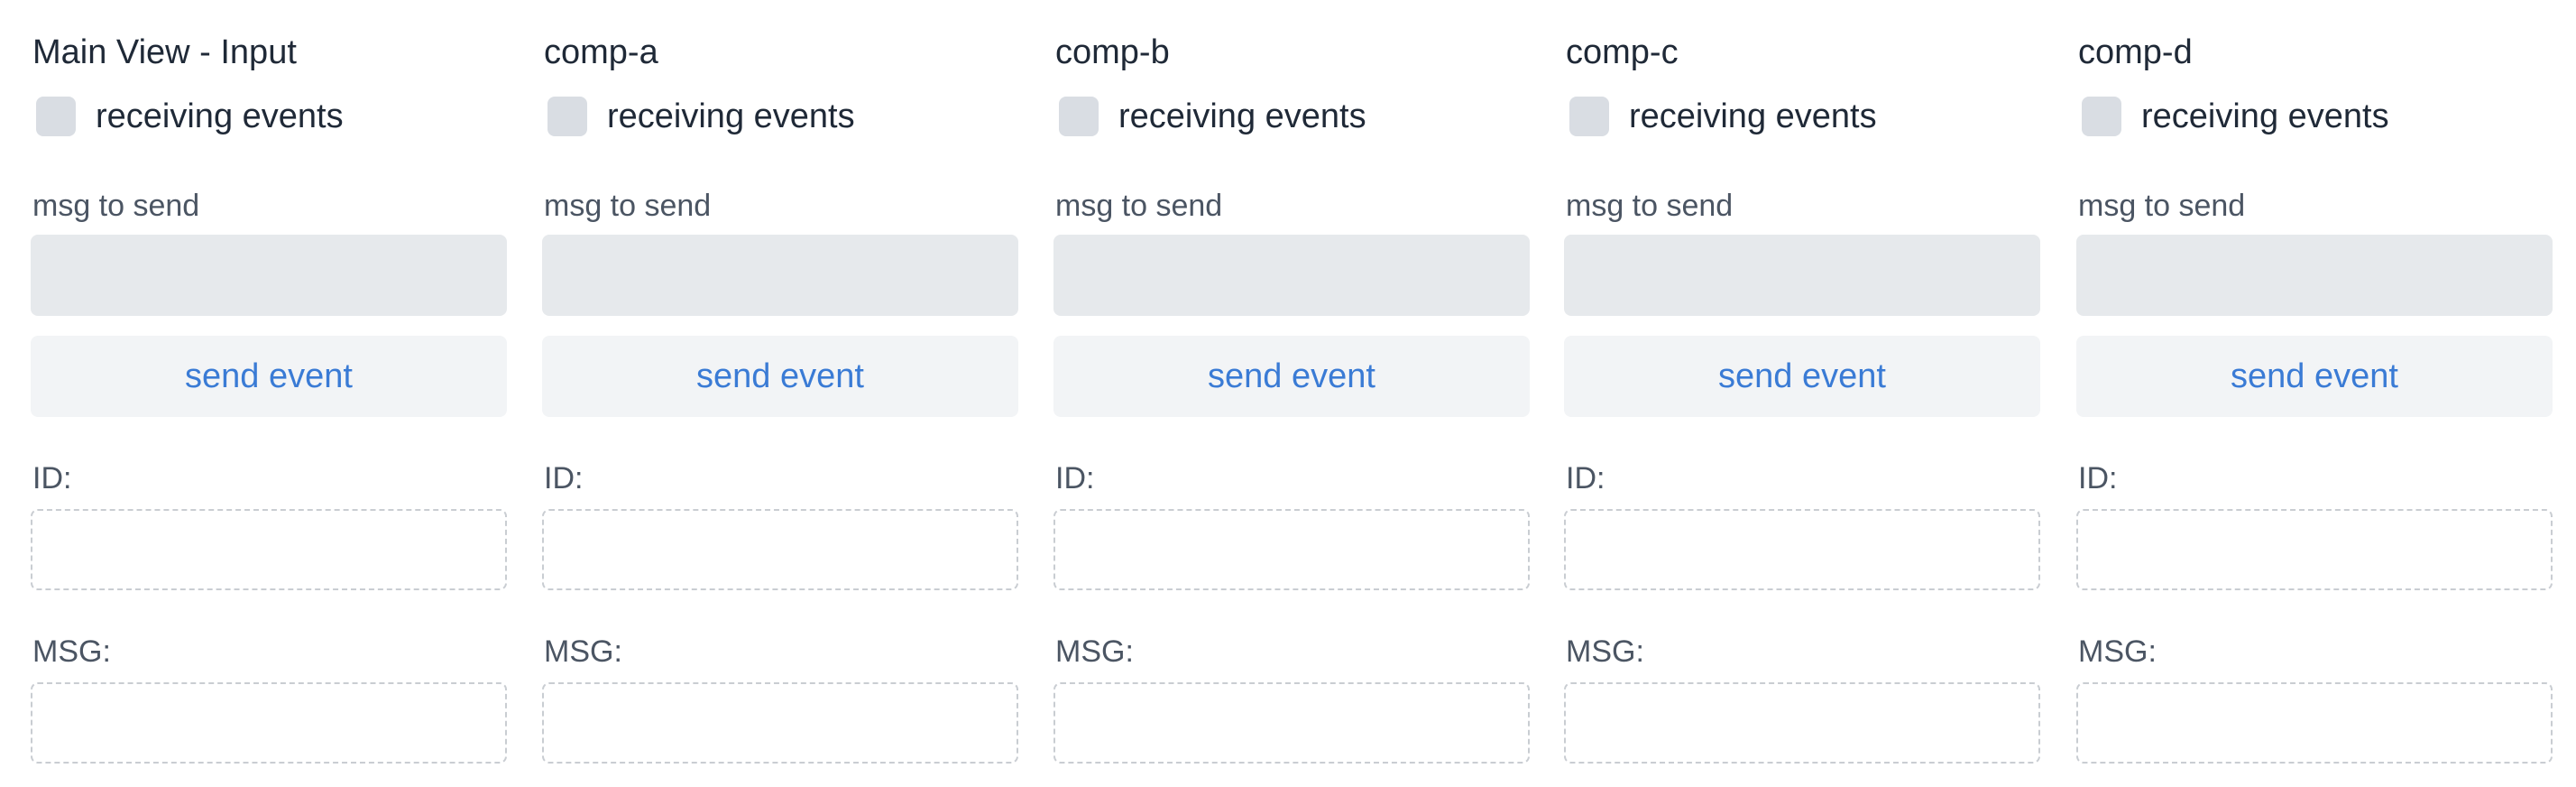  I want to click on panel-title: comp-c, so click(1622, 52).